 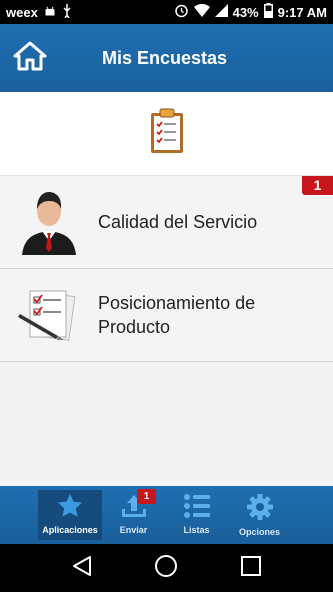 What do you see at coordinates (50, 12) in the screenshot?
I see `android-icon` at bounding box center [50, 12].